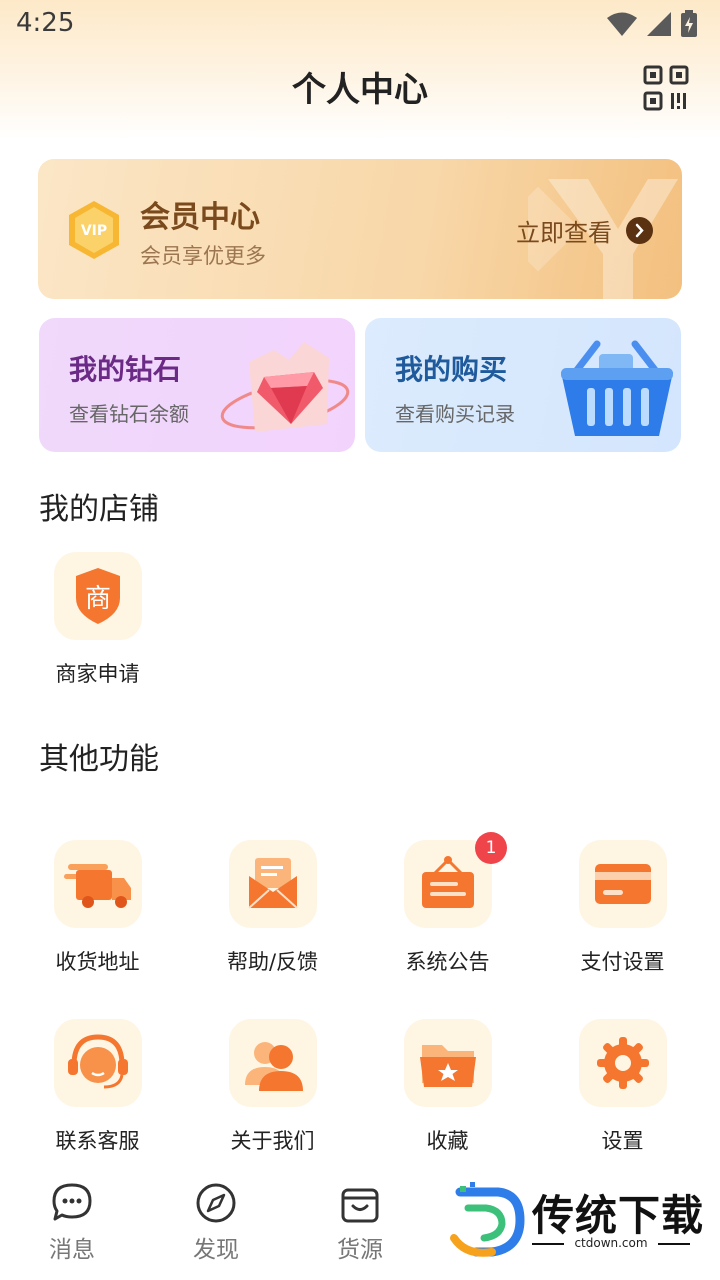  I want to click on chevron-right-icon, so click(639, 230).